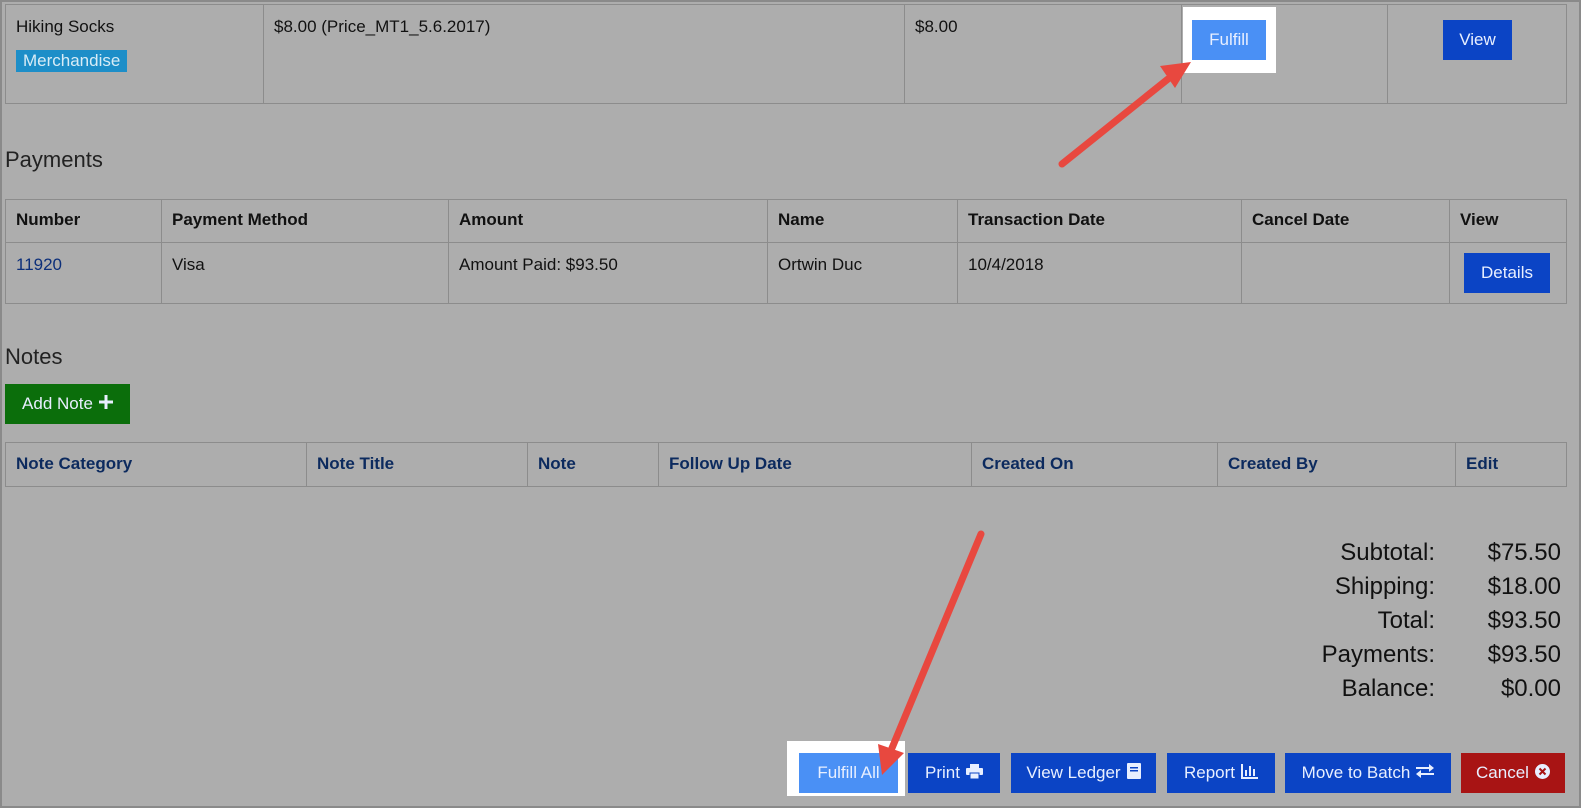  Describe the element at coordinates (1250, 773) in the screenshot. I see `bar-chart-icon` at that location.